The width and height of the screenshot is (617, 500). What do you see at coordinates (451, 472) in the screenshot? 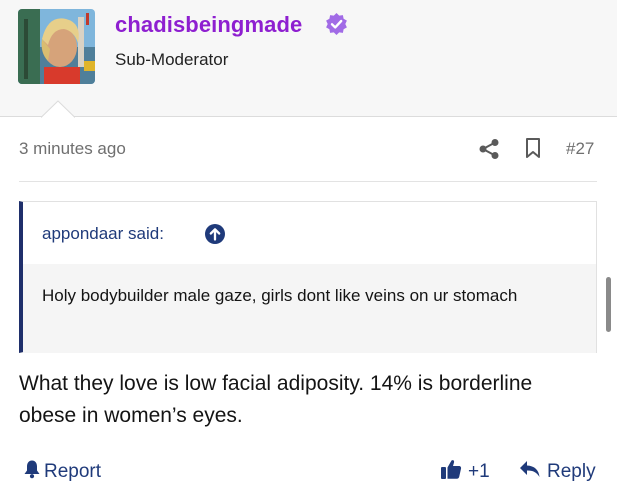
I see `thumbs-up-icon` at bounding box center [451, 472].